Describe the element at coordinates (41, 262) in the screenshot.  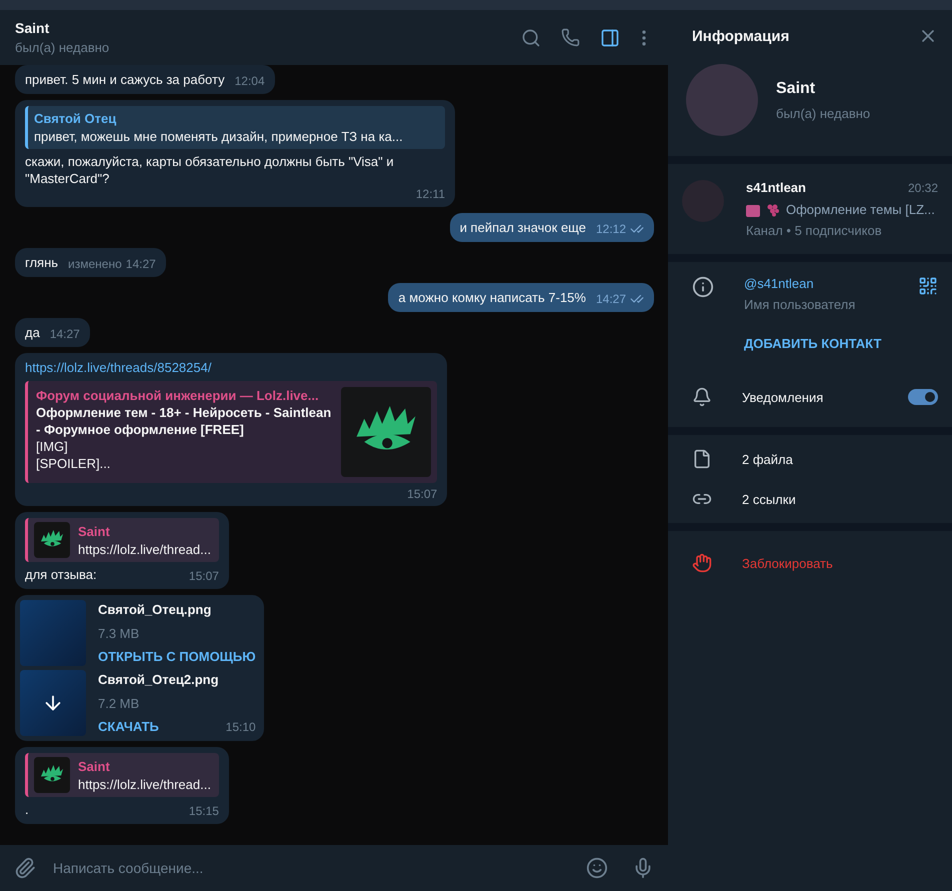
I see `message-text: глянь` at that location.